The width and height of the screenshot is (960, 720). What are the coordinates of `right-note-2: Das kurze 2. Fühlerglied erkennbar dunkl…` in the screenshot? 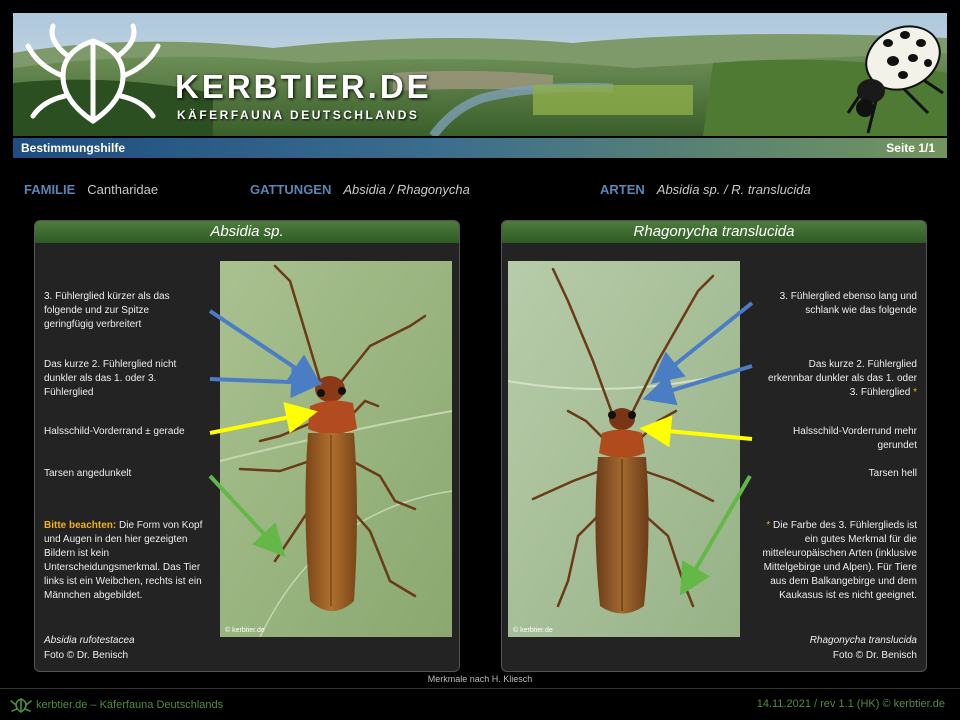 It's located at (842, 379).